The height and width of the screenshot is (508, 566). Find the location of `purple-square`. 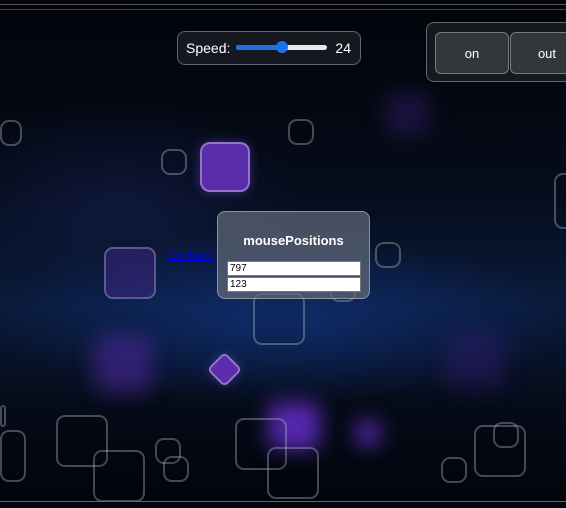

purple-square is located at coordinates (225, 167).